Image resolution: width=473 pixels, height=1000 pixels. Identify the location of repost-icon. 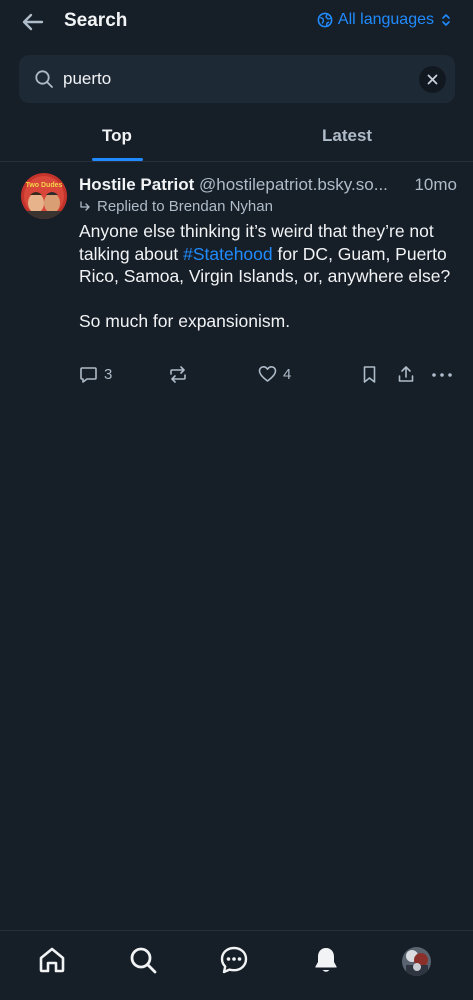
(178, 374).